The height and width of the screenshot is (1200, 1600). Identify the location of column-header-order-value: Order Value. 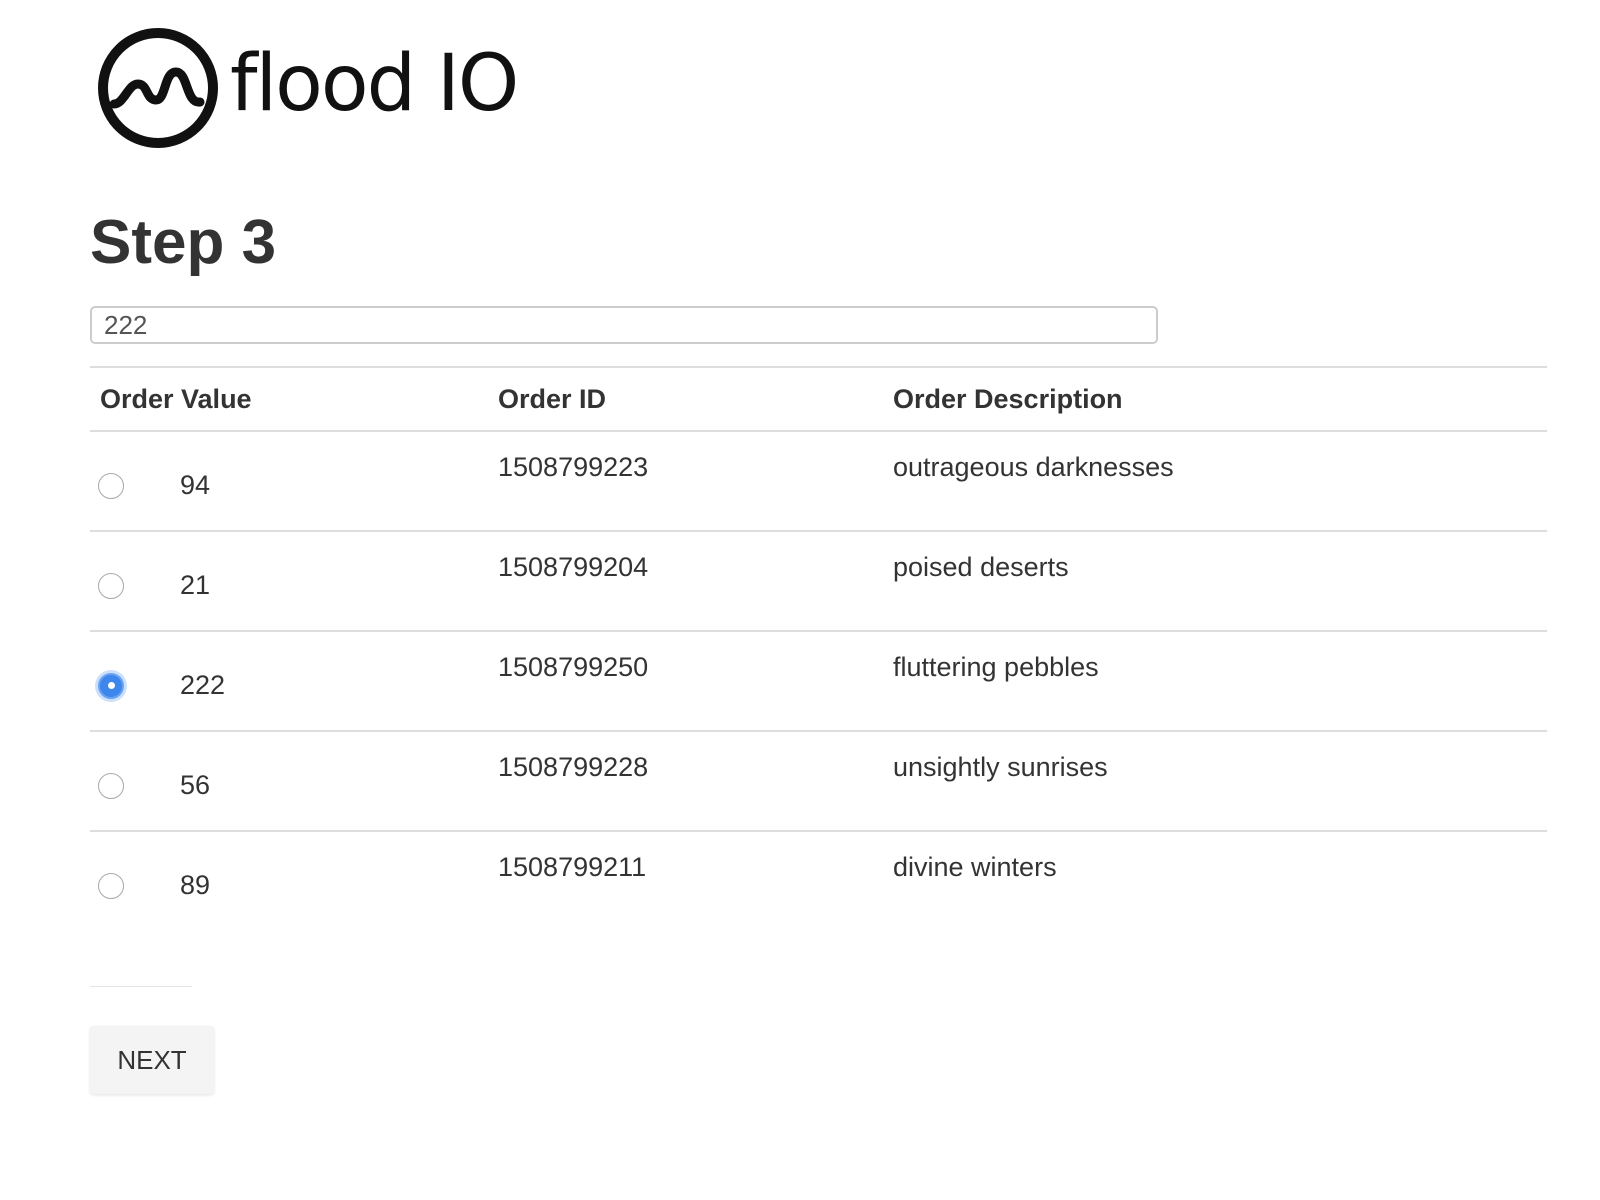
(289, 399).